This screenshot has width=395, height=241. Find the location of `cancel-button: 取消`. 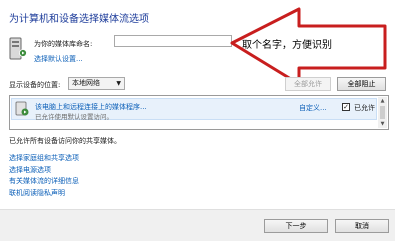

cancel-button: 取消 is located at coordinates (362, 226).